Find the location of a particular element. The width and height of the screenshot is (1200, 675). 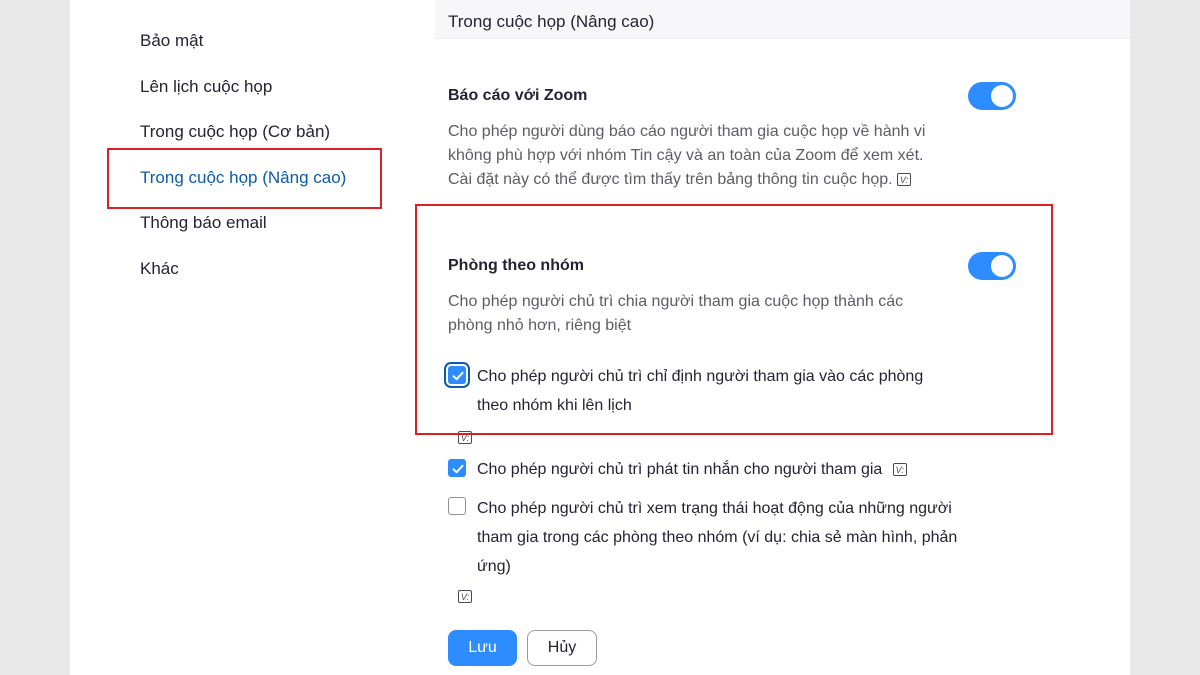

option-line: theo nhóm khi lên lịch is located at coordinates (554, 405).